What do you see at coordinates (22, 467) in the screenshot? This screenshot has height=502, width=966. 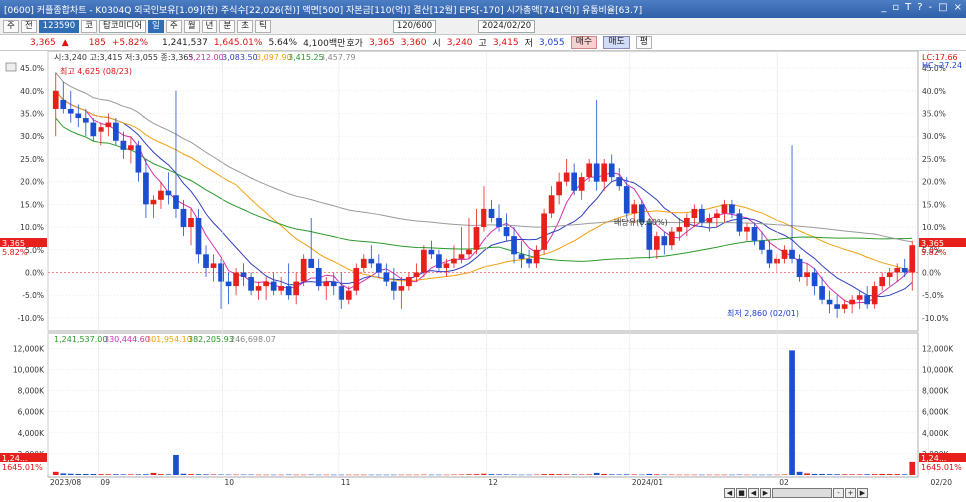 I see `vol-tag-left-pct: 1645.01%` at bounding box center [22, 467].